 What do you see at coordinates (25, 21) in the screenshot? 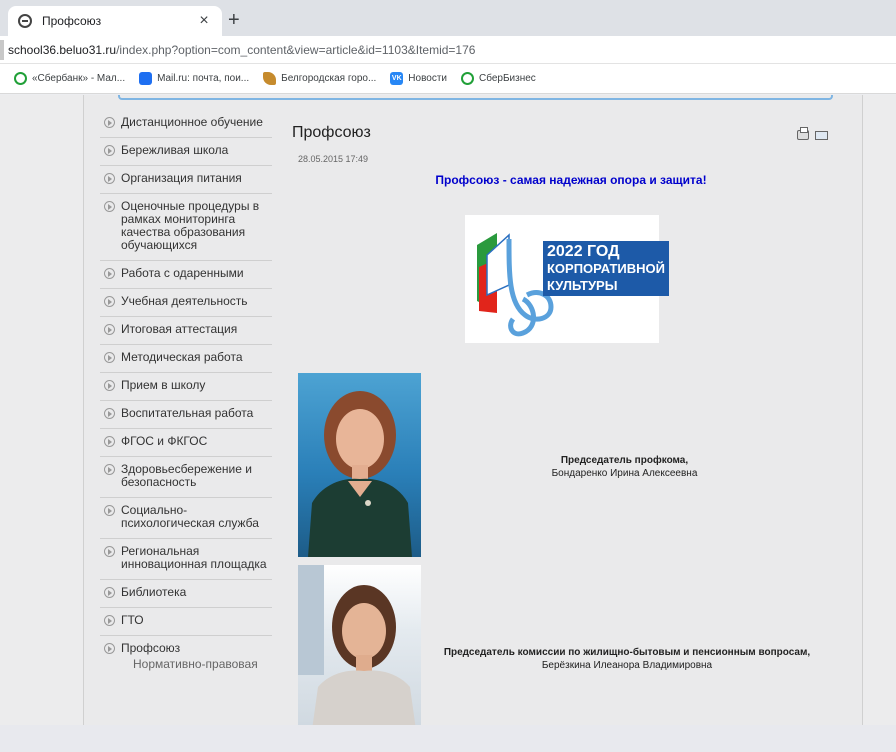
I see `globe-icon` at bounding box center [25, 21].